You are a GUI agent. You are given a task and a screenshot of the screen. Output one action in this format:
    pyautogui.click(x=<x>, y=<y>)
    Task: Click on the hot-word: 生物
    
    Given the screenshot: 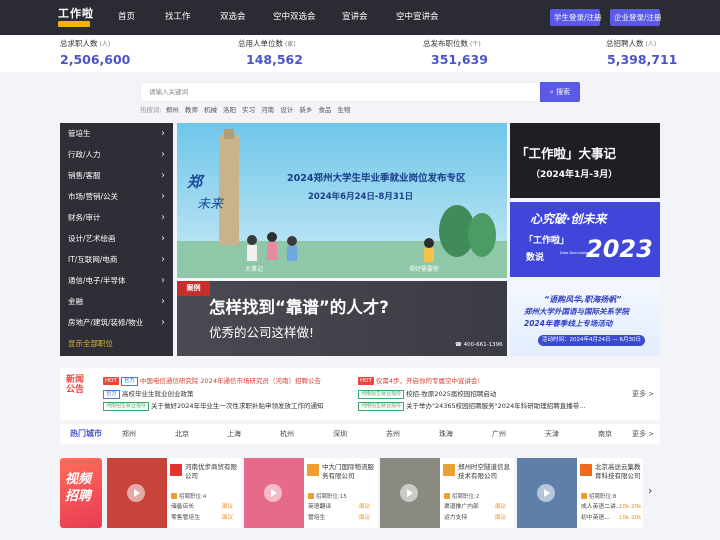 What is the action you would take?
    pyautogui.click(x=343, y=110)
    